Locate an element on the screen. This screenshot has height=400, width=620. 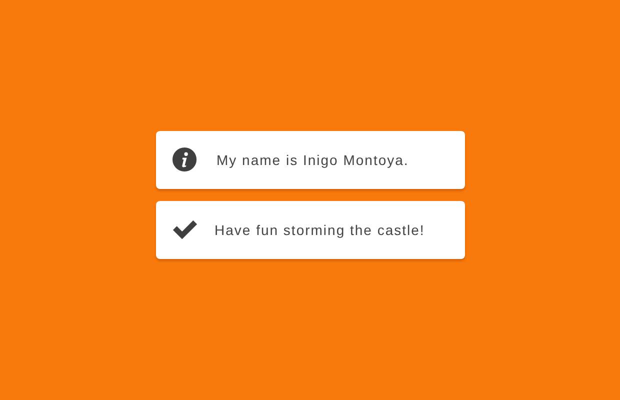
notification-message: Have fun storming the castle! is located at coordinates (319, 230).